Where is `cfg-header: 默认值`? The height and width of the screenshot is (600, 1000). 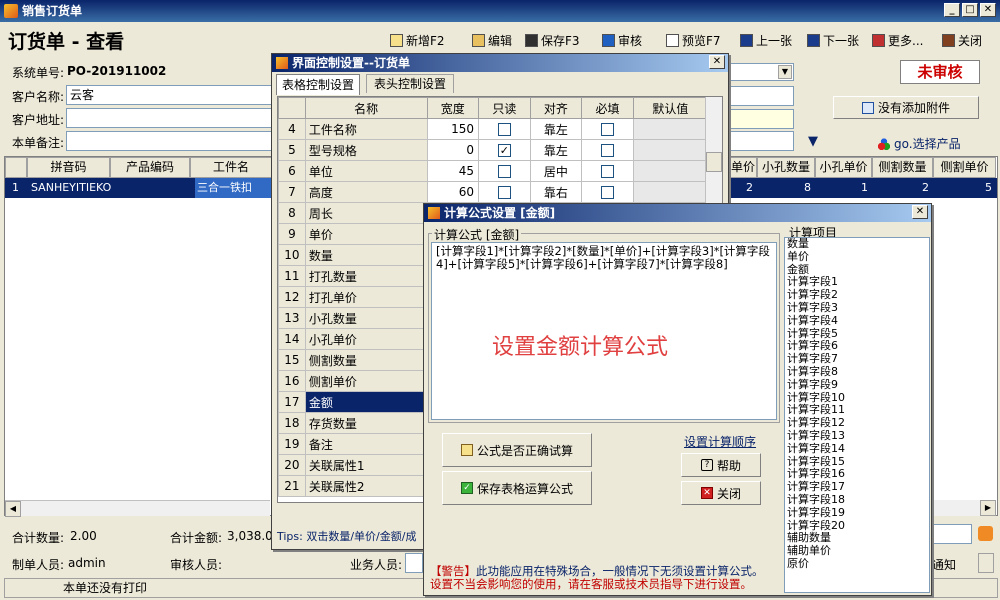
cfg-header: 默认值 is located at coordinates (670, 108).